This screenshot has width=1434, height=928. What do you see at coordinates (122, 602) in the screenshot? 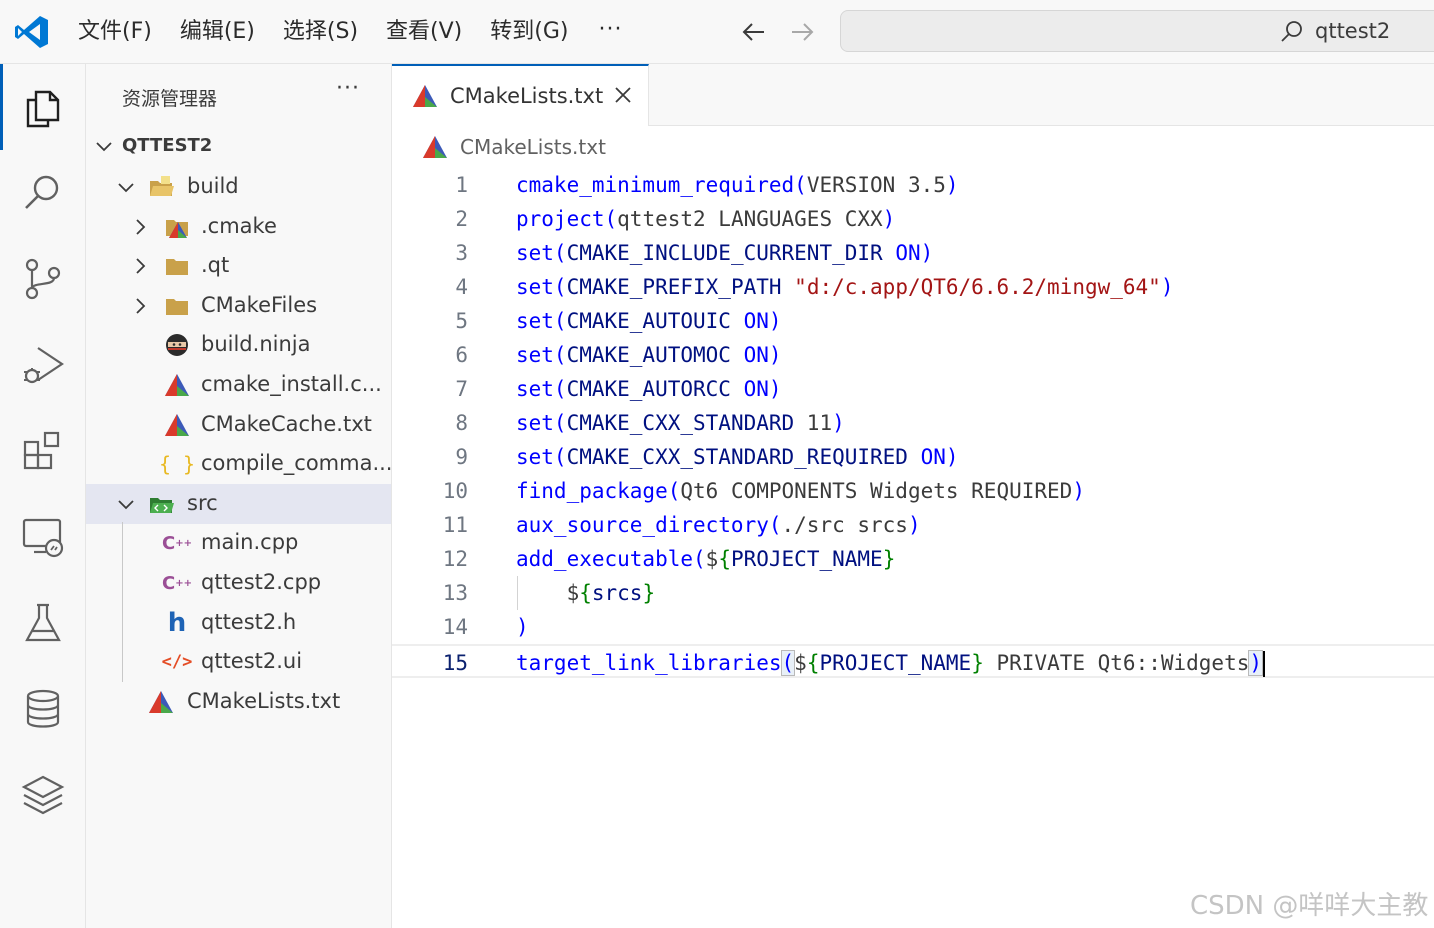
I see `tree-indent-guide` at bounding box center [122, 602].